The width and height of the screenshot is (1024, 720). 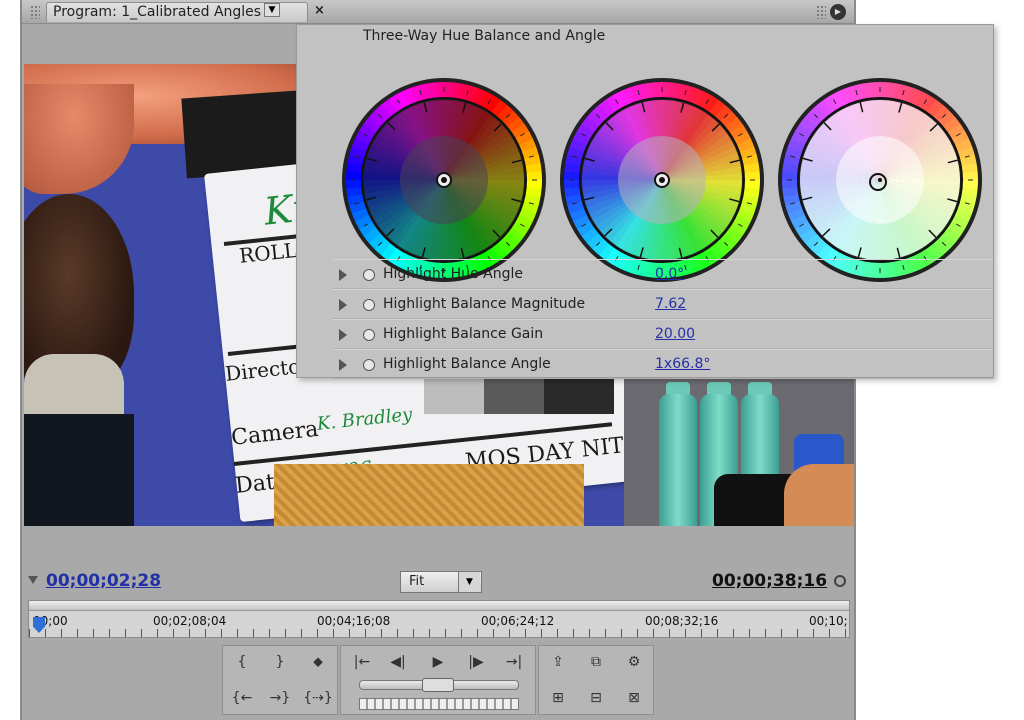 What do you see at coordinates (318, 698) in the screenshot?
I see `play-in-to-out-button: {⇢}` at bounding box center [318, 698].